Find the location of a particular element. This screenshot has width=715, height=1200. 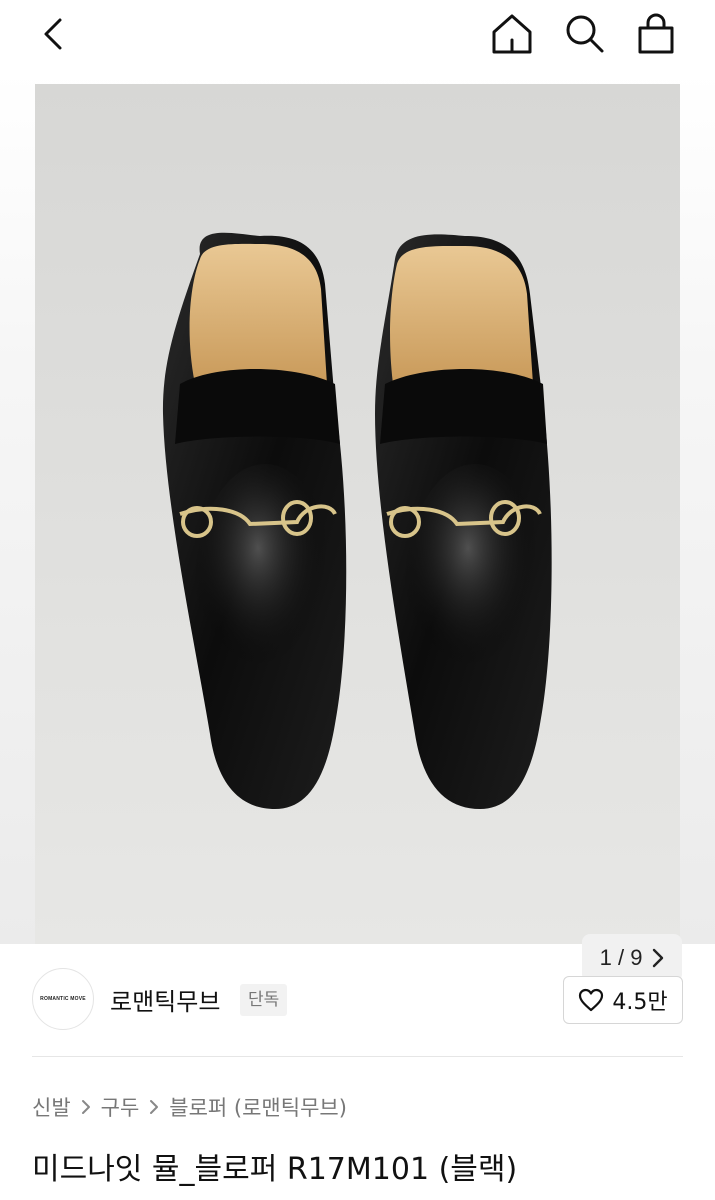

home-icon is located at coordinates (512, 34).